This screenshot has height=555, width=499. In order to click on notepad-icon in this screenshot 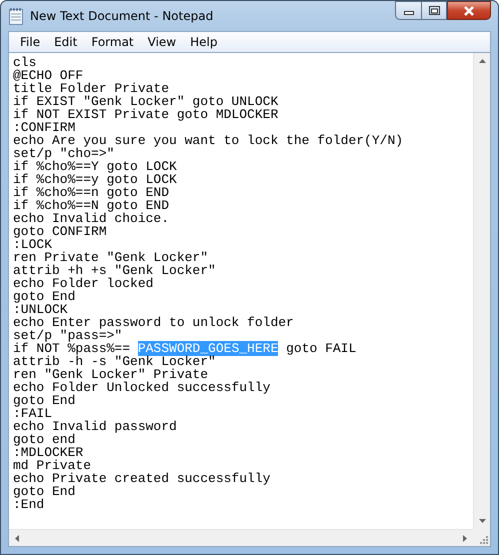, I will do `click(16, 16)`.